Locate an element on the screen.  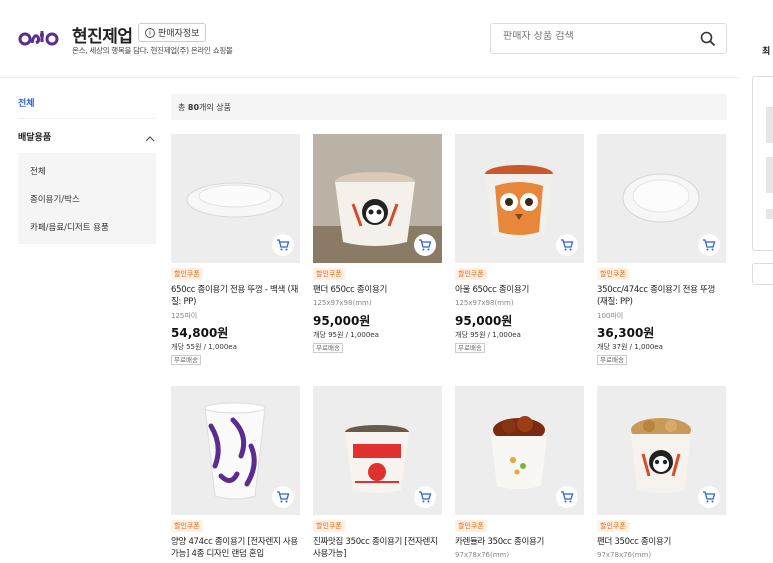
unit-price: 개당 55원 / 1,000ea is located at coordinates (204, 347).